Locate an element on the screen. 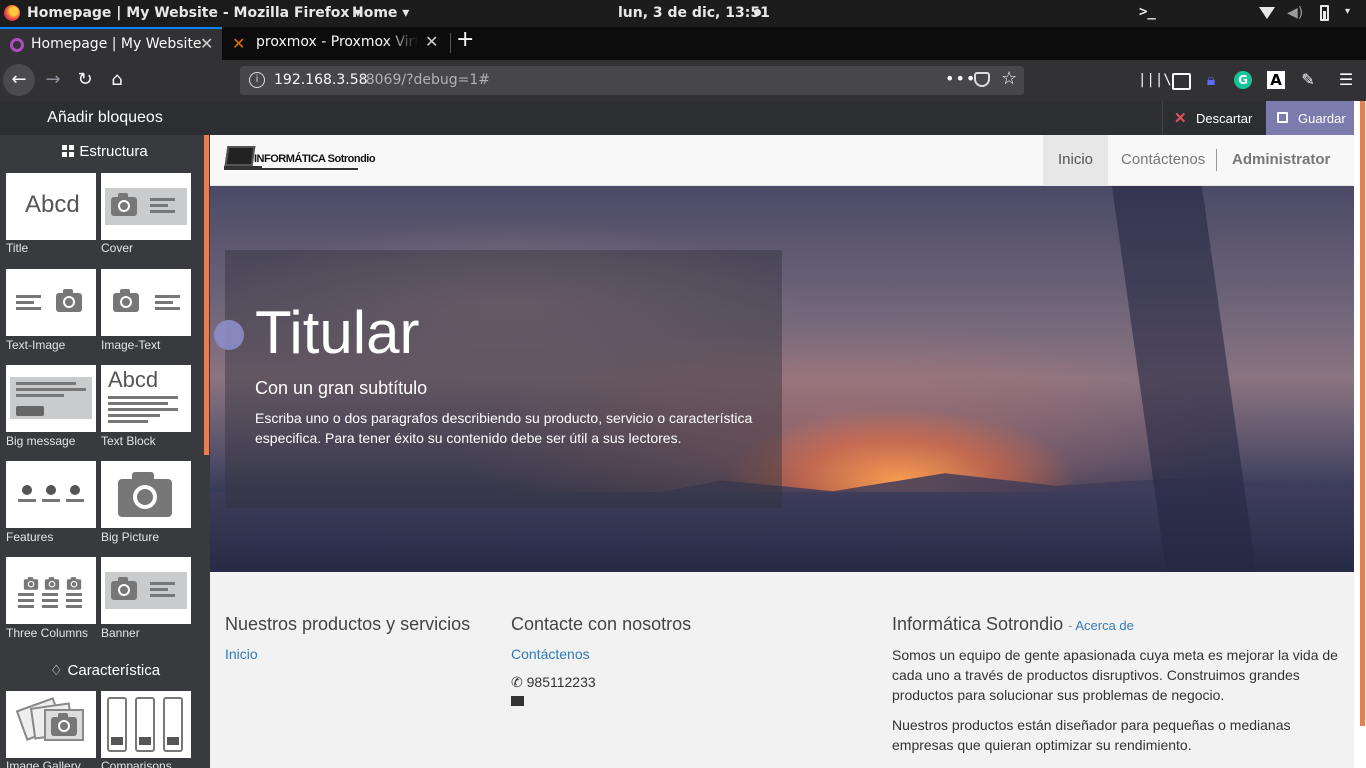 This screenshot has width=1366, height=768. snippet-label: Banner is located at coordinates (120, 633).